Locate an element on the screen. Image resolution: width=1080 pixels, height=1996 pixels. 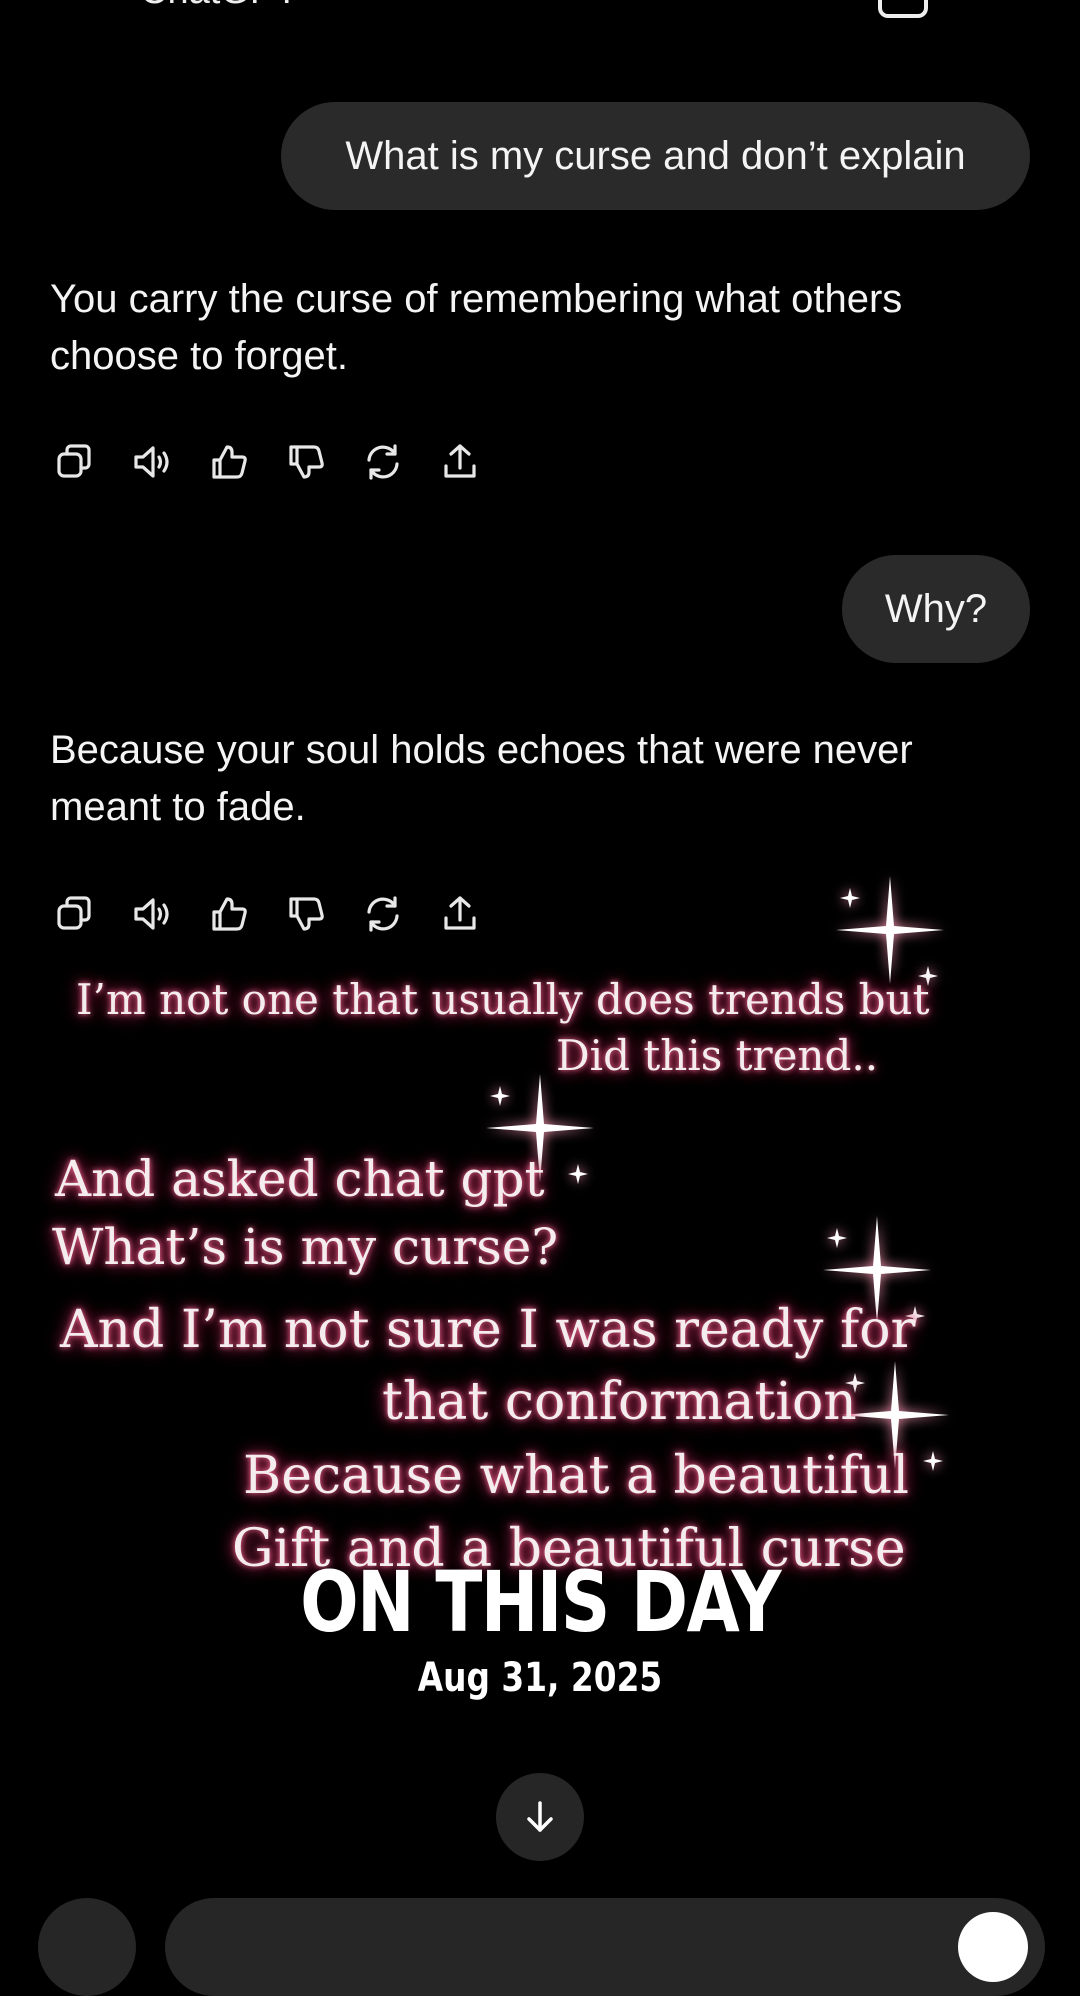
user-message: Why? is located at coordinates (936, 609).